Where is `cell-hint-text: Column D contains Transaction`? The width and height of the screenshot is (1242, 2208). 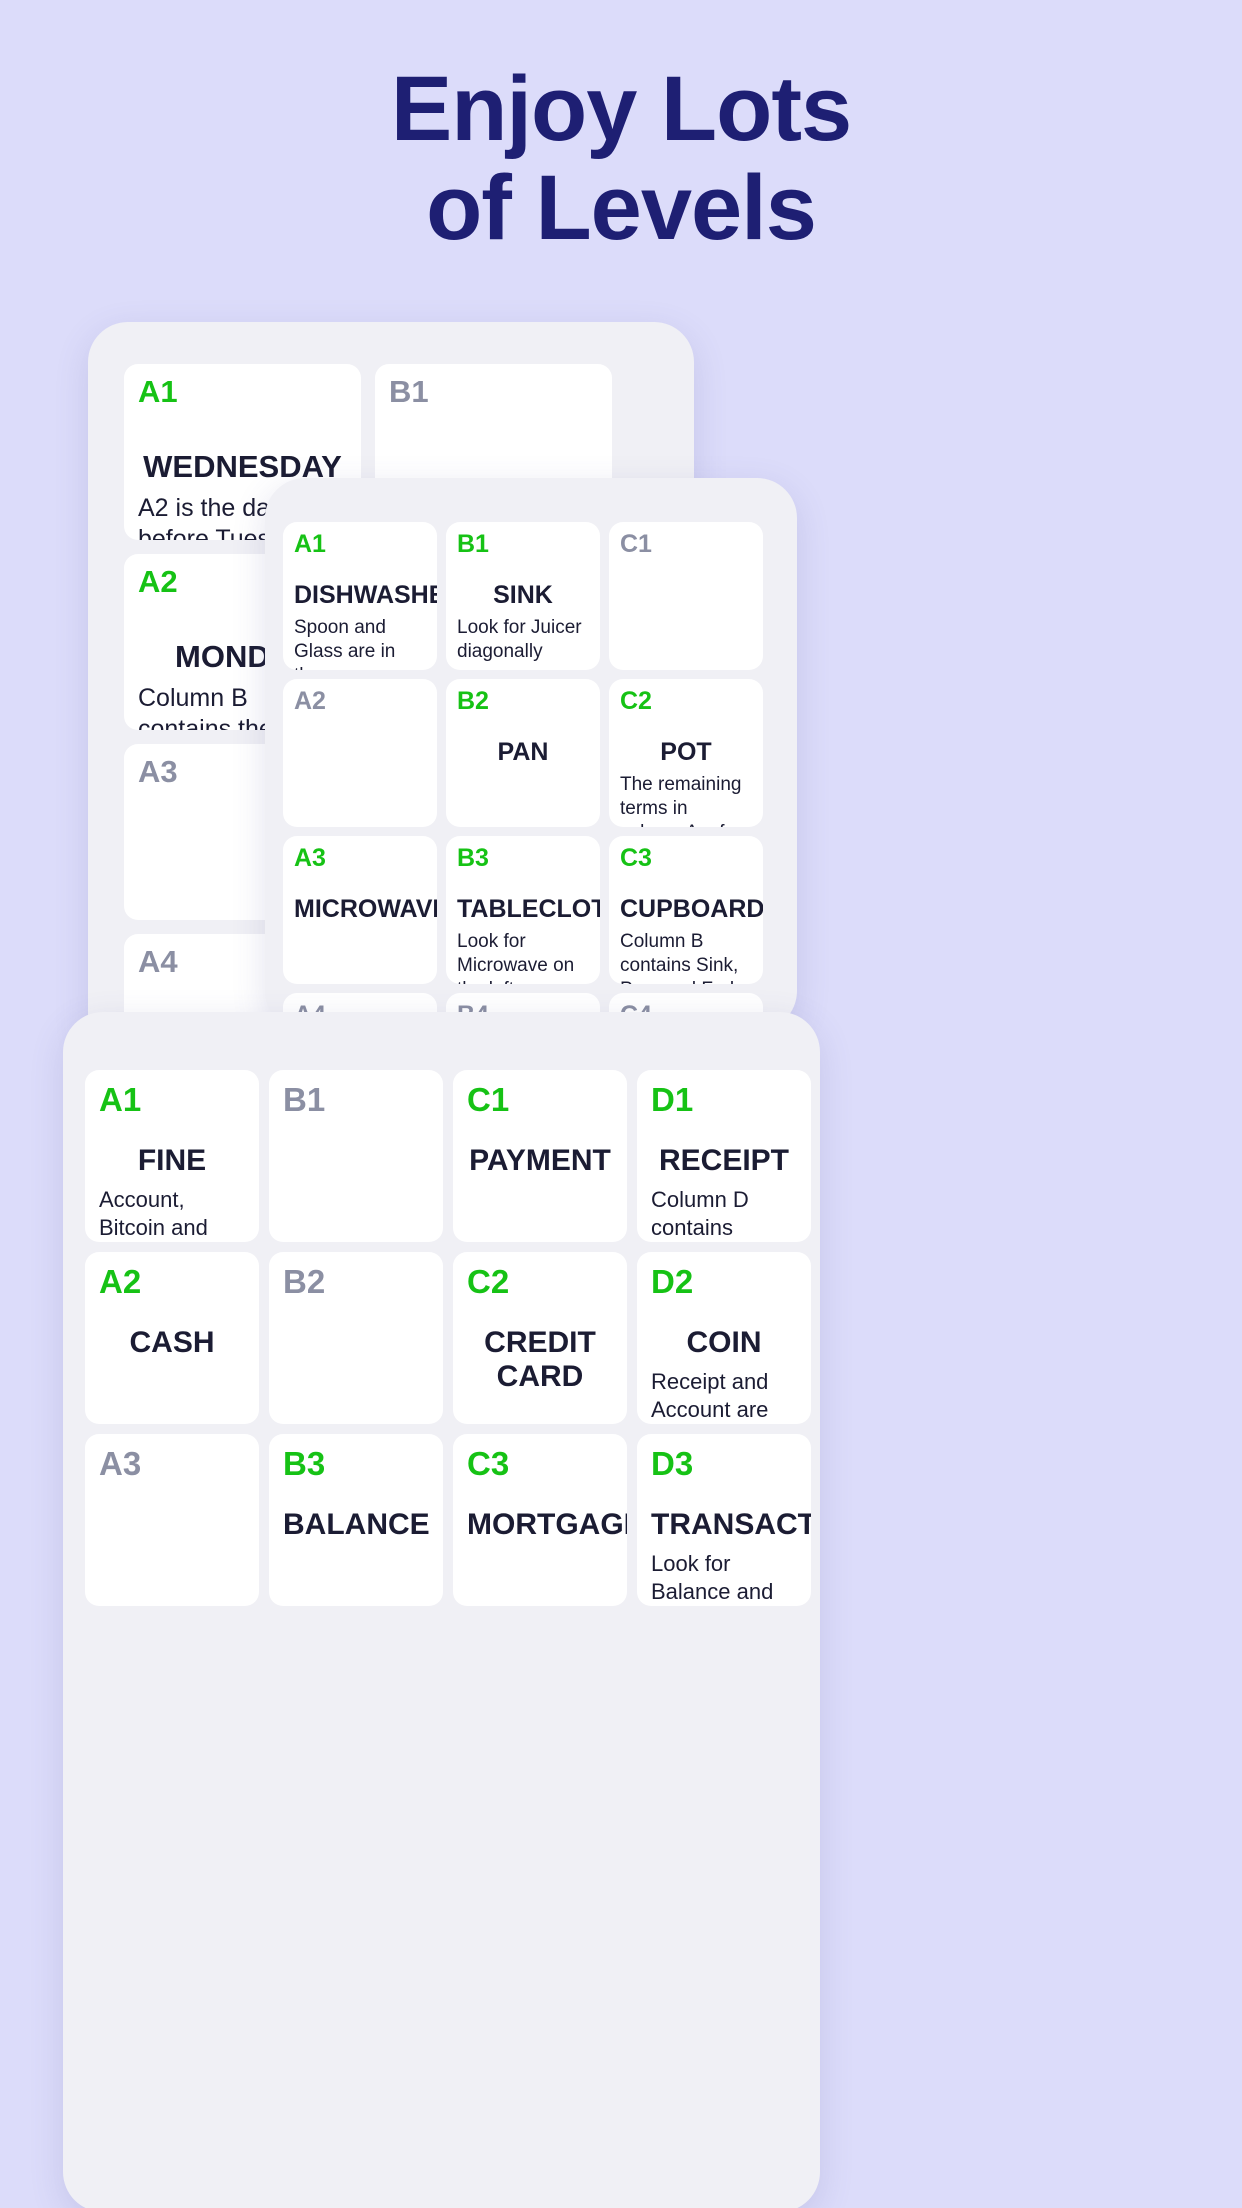
cell-hint-text: Column D contains Transaction is located at coordinates (700, 1213).